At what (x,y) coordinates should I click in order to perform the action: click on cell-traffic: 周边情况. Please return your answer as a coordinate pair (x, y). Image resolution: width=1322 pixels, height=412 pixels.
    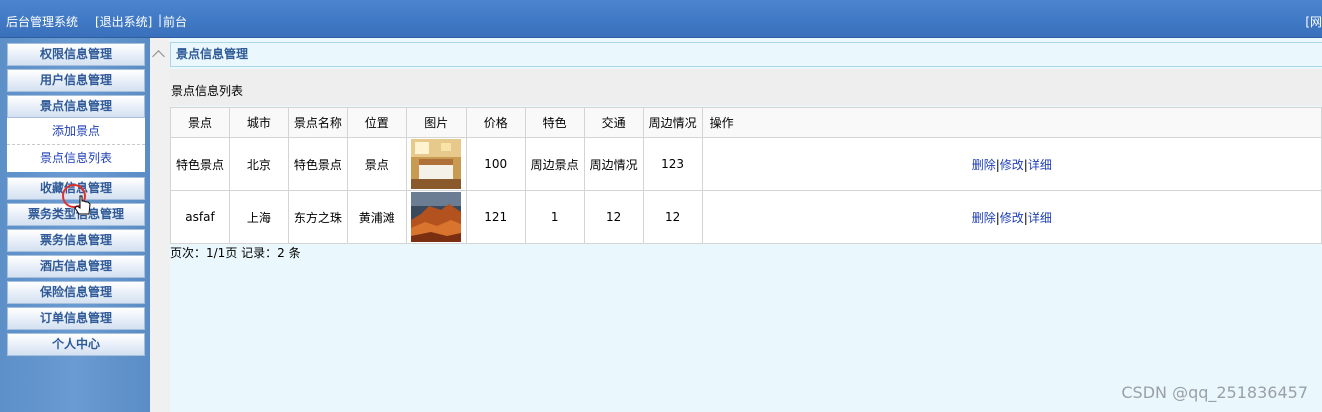
    Looking at the image, I should click on (613, 164).